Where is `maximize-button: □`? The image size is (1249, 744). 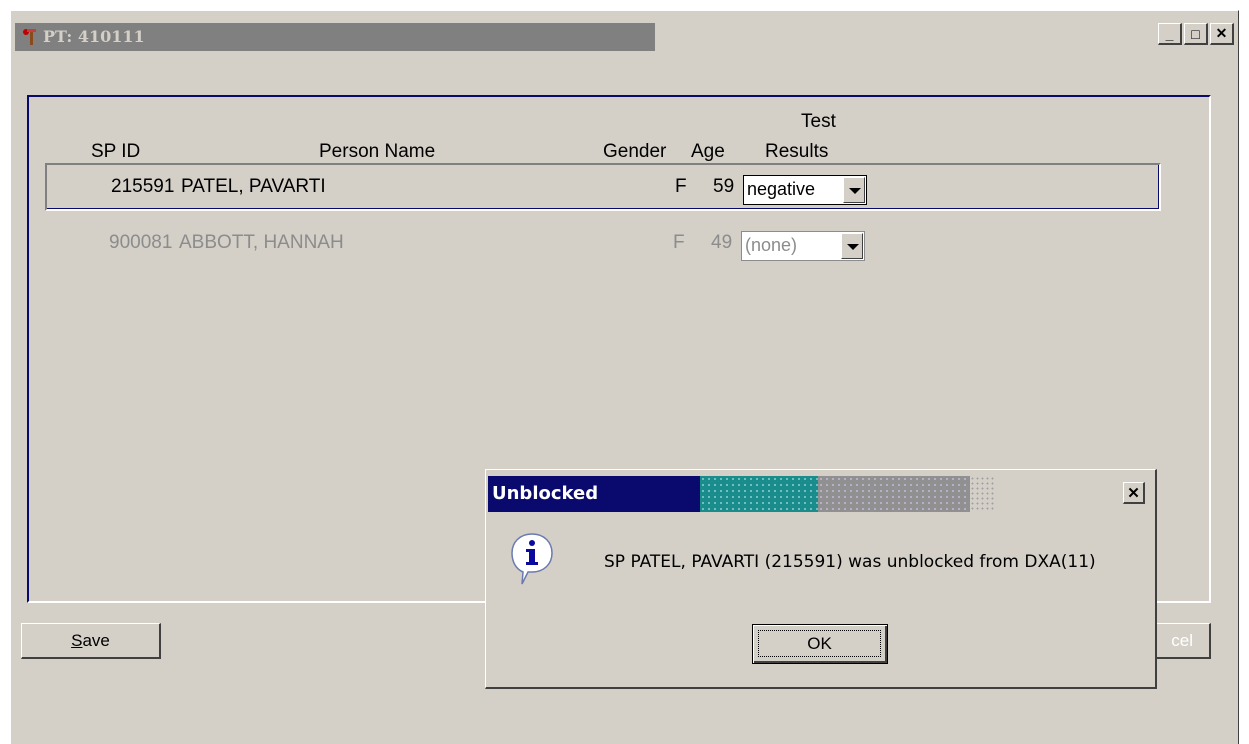 maximize-button: □ is located at coordinates (1196, 34).